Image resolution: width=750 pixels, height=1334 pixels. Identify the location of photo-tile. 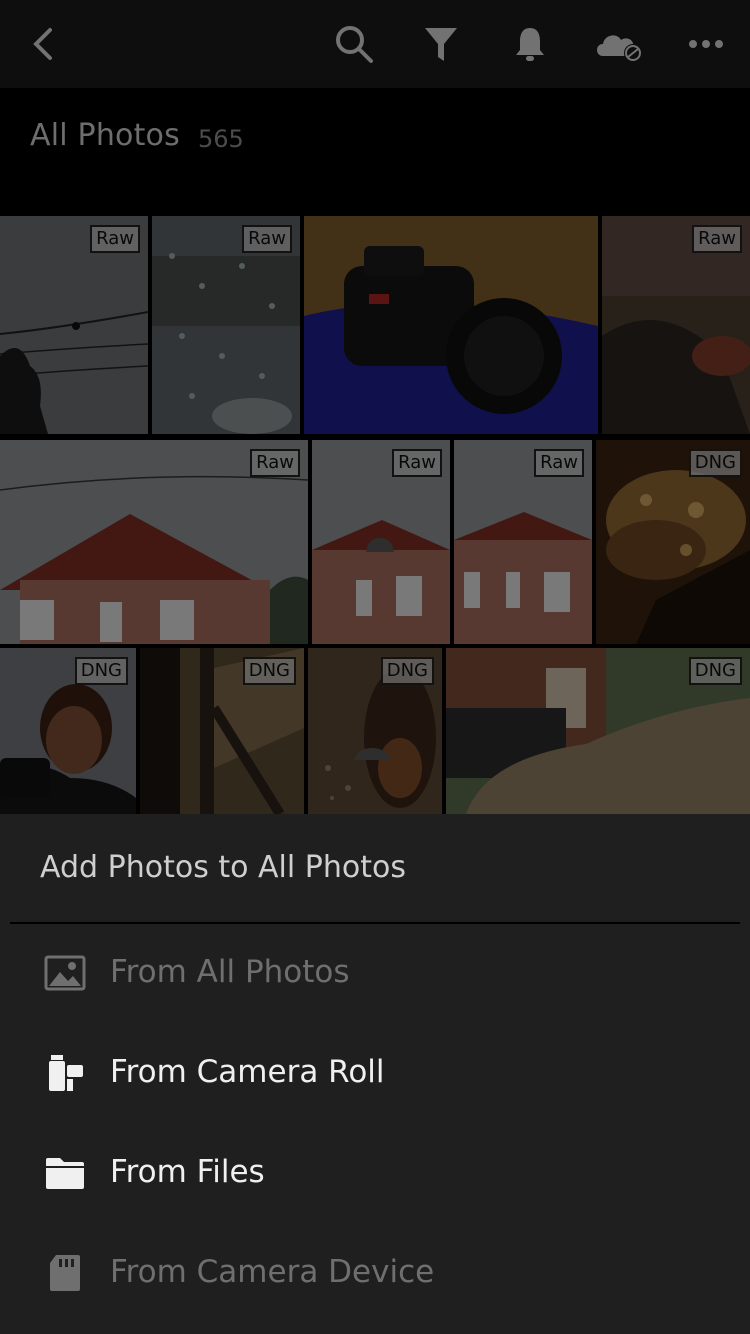
(451, 325).